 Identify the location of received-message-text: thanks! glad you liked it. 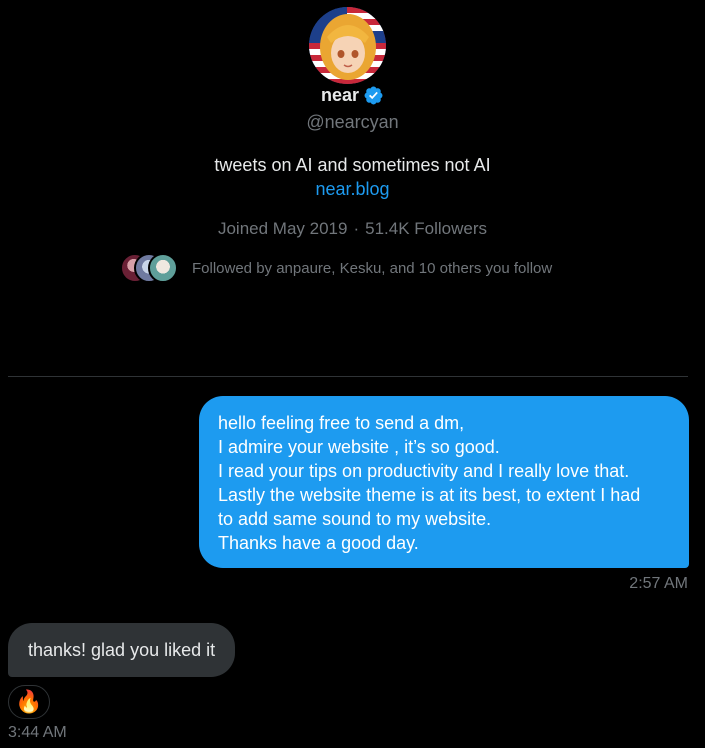
(122, 649).